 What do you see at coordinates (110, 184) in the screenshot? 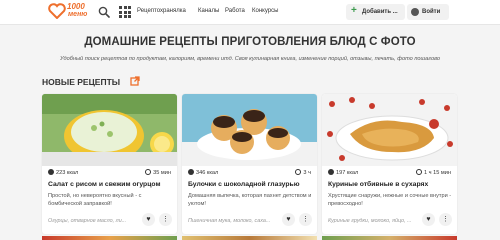
I see `recipe-title: Салат с рисом и свежим огурцом` at bounding box center [110, 184].